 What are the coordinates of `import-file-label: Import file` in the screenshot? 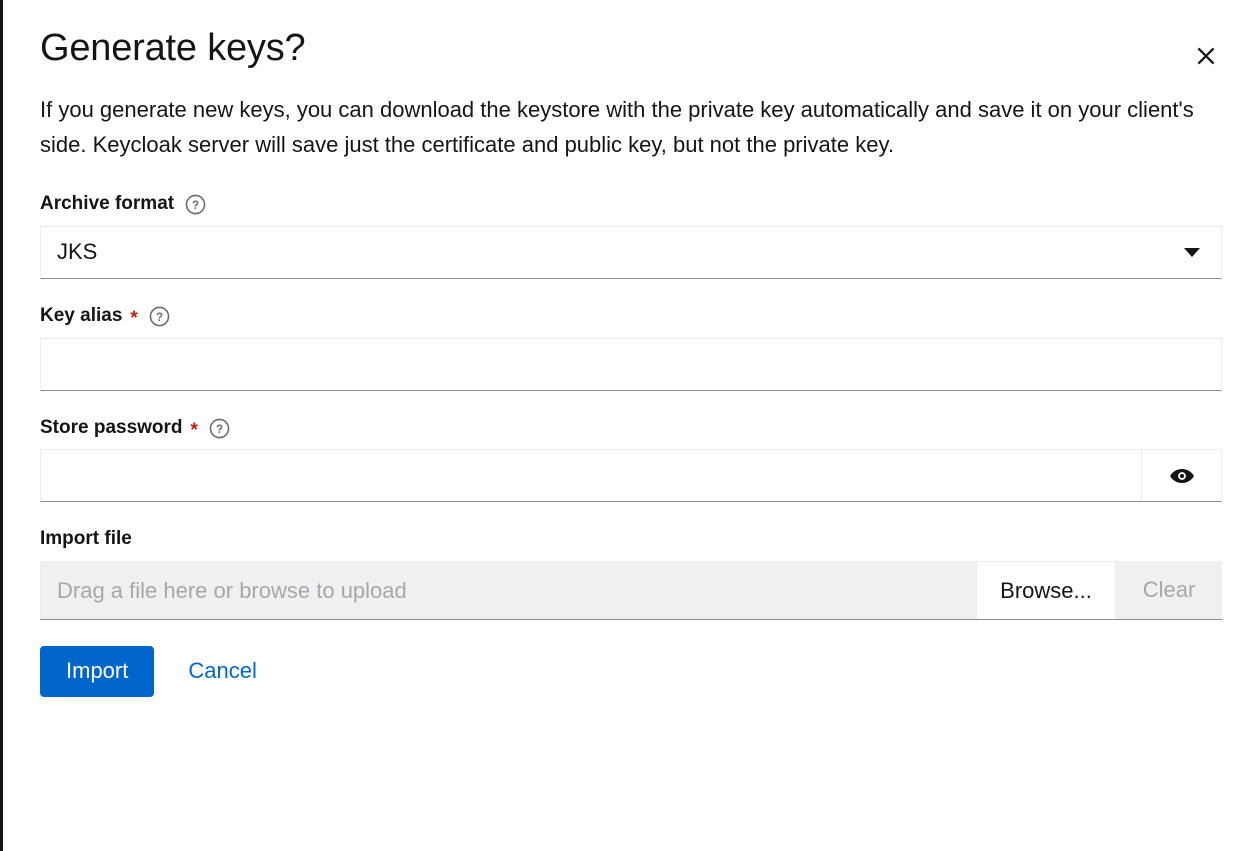 It's located at (631, 539).